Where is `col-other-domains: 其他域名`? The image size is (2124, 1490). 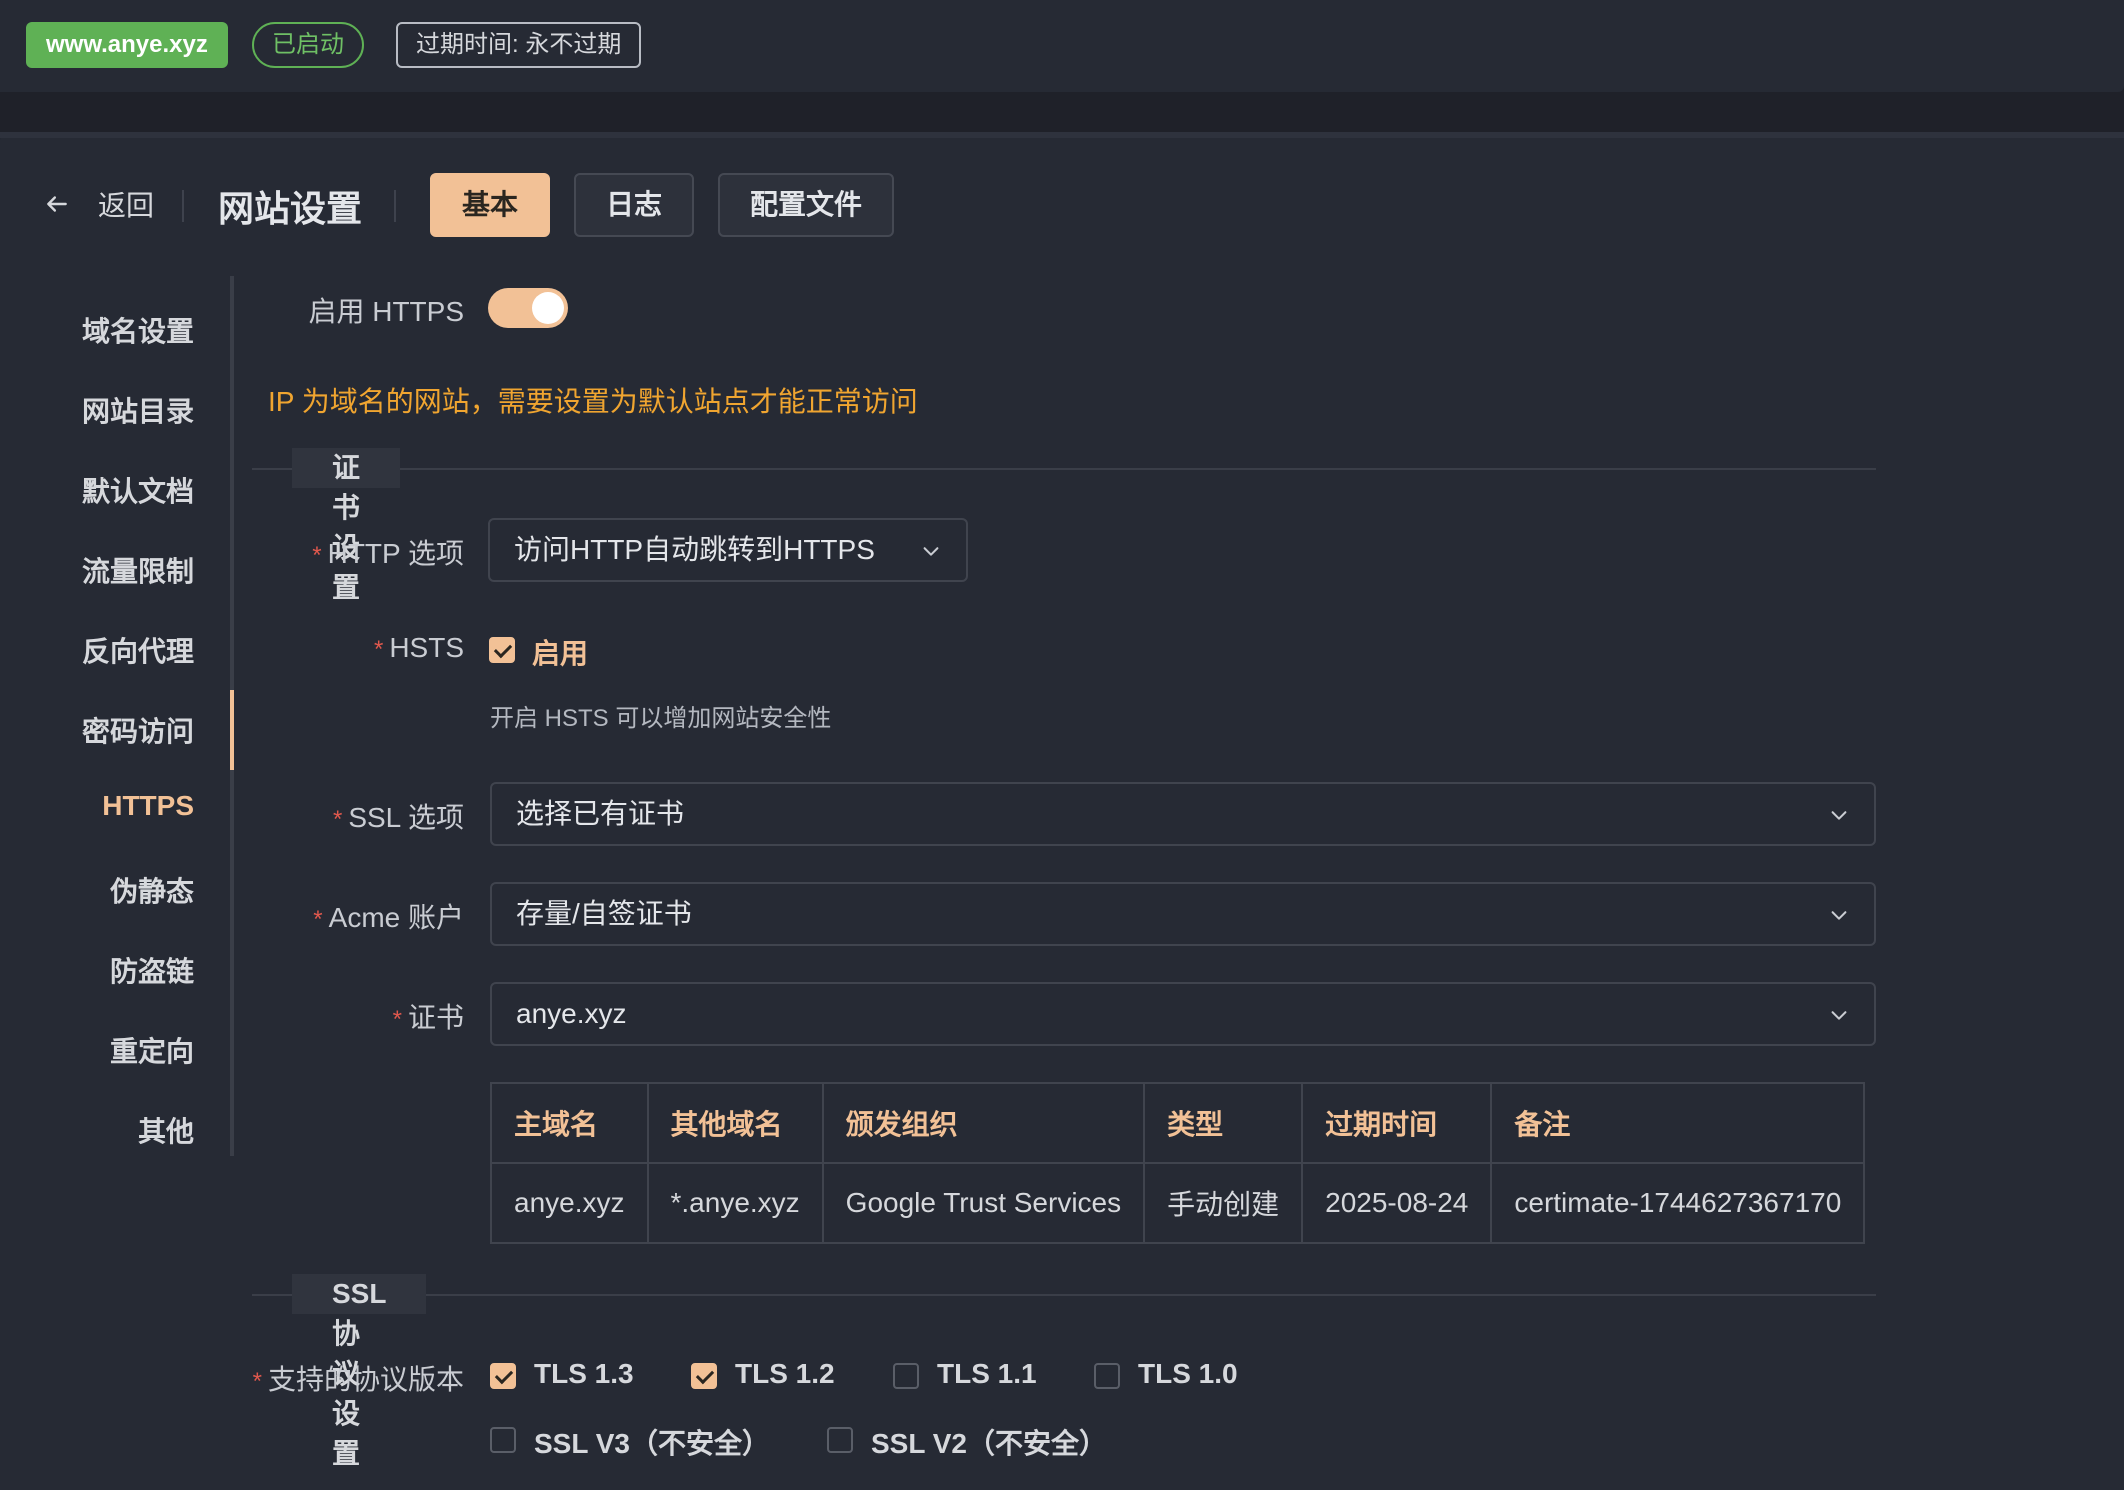 col-other-domains: 其他域名 is located at coordinates (735, 1123).